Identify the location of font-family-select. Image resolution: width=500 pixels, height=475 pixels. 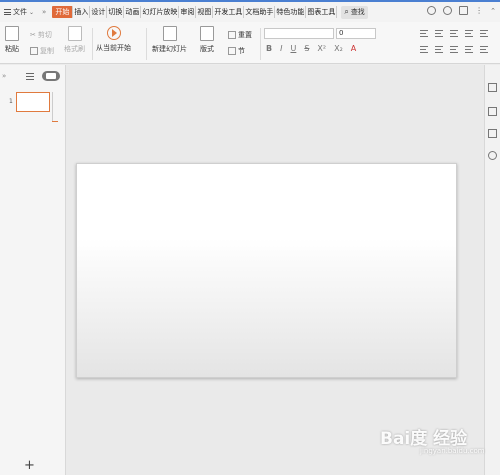
(299, 33).